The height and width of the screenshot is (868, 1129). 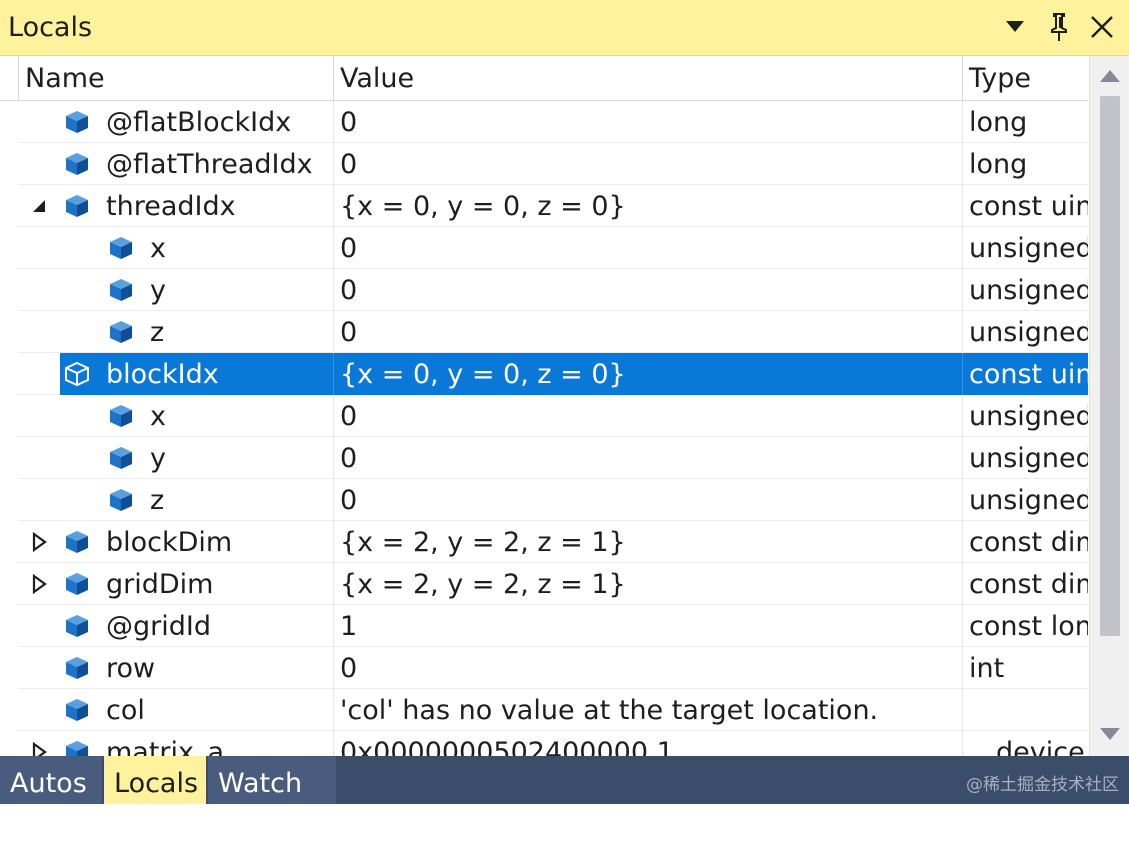 What do you see at coordinates (1015, 27) in the screenshot?
I see `chevron-down-icon` at bounding box center [1015, 27].